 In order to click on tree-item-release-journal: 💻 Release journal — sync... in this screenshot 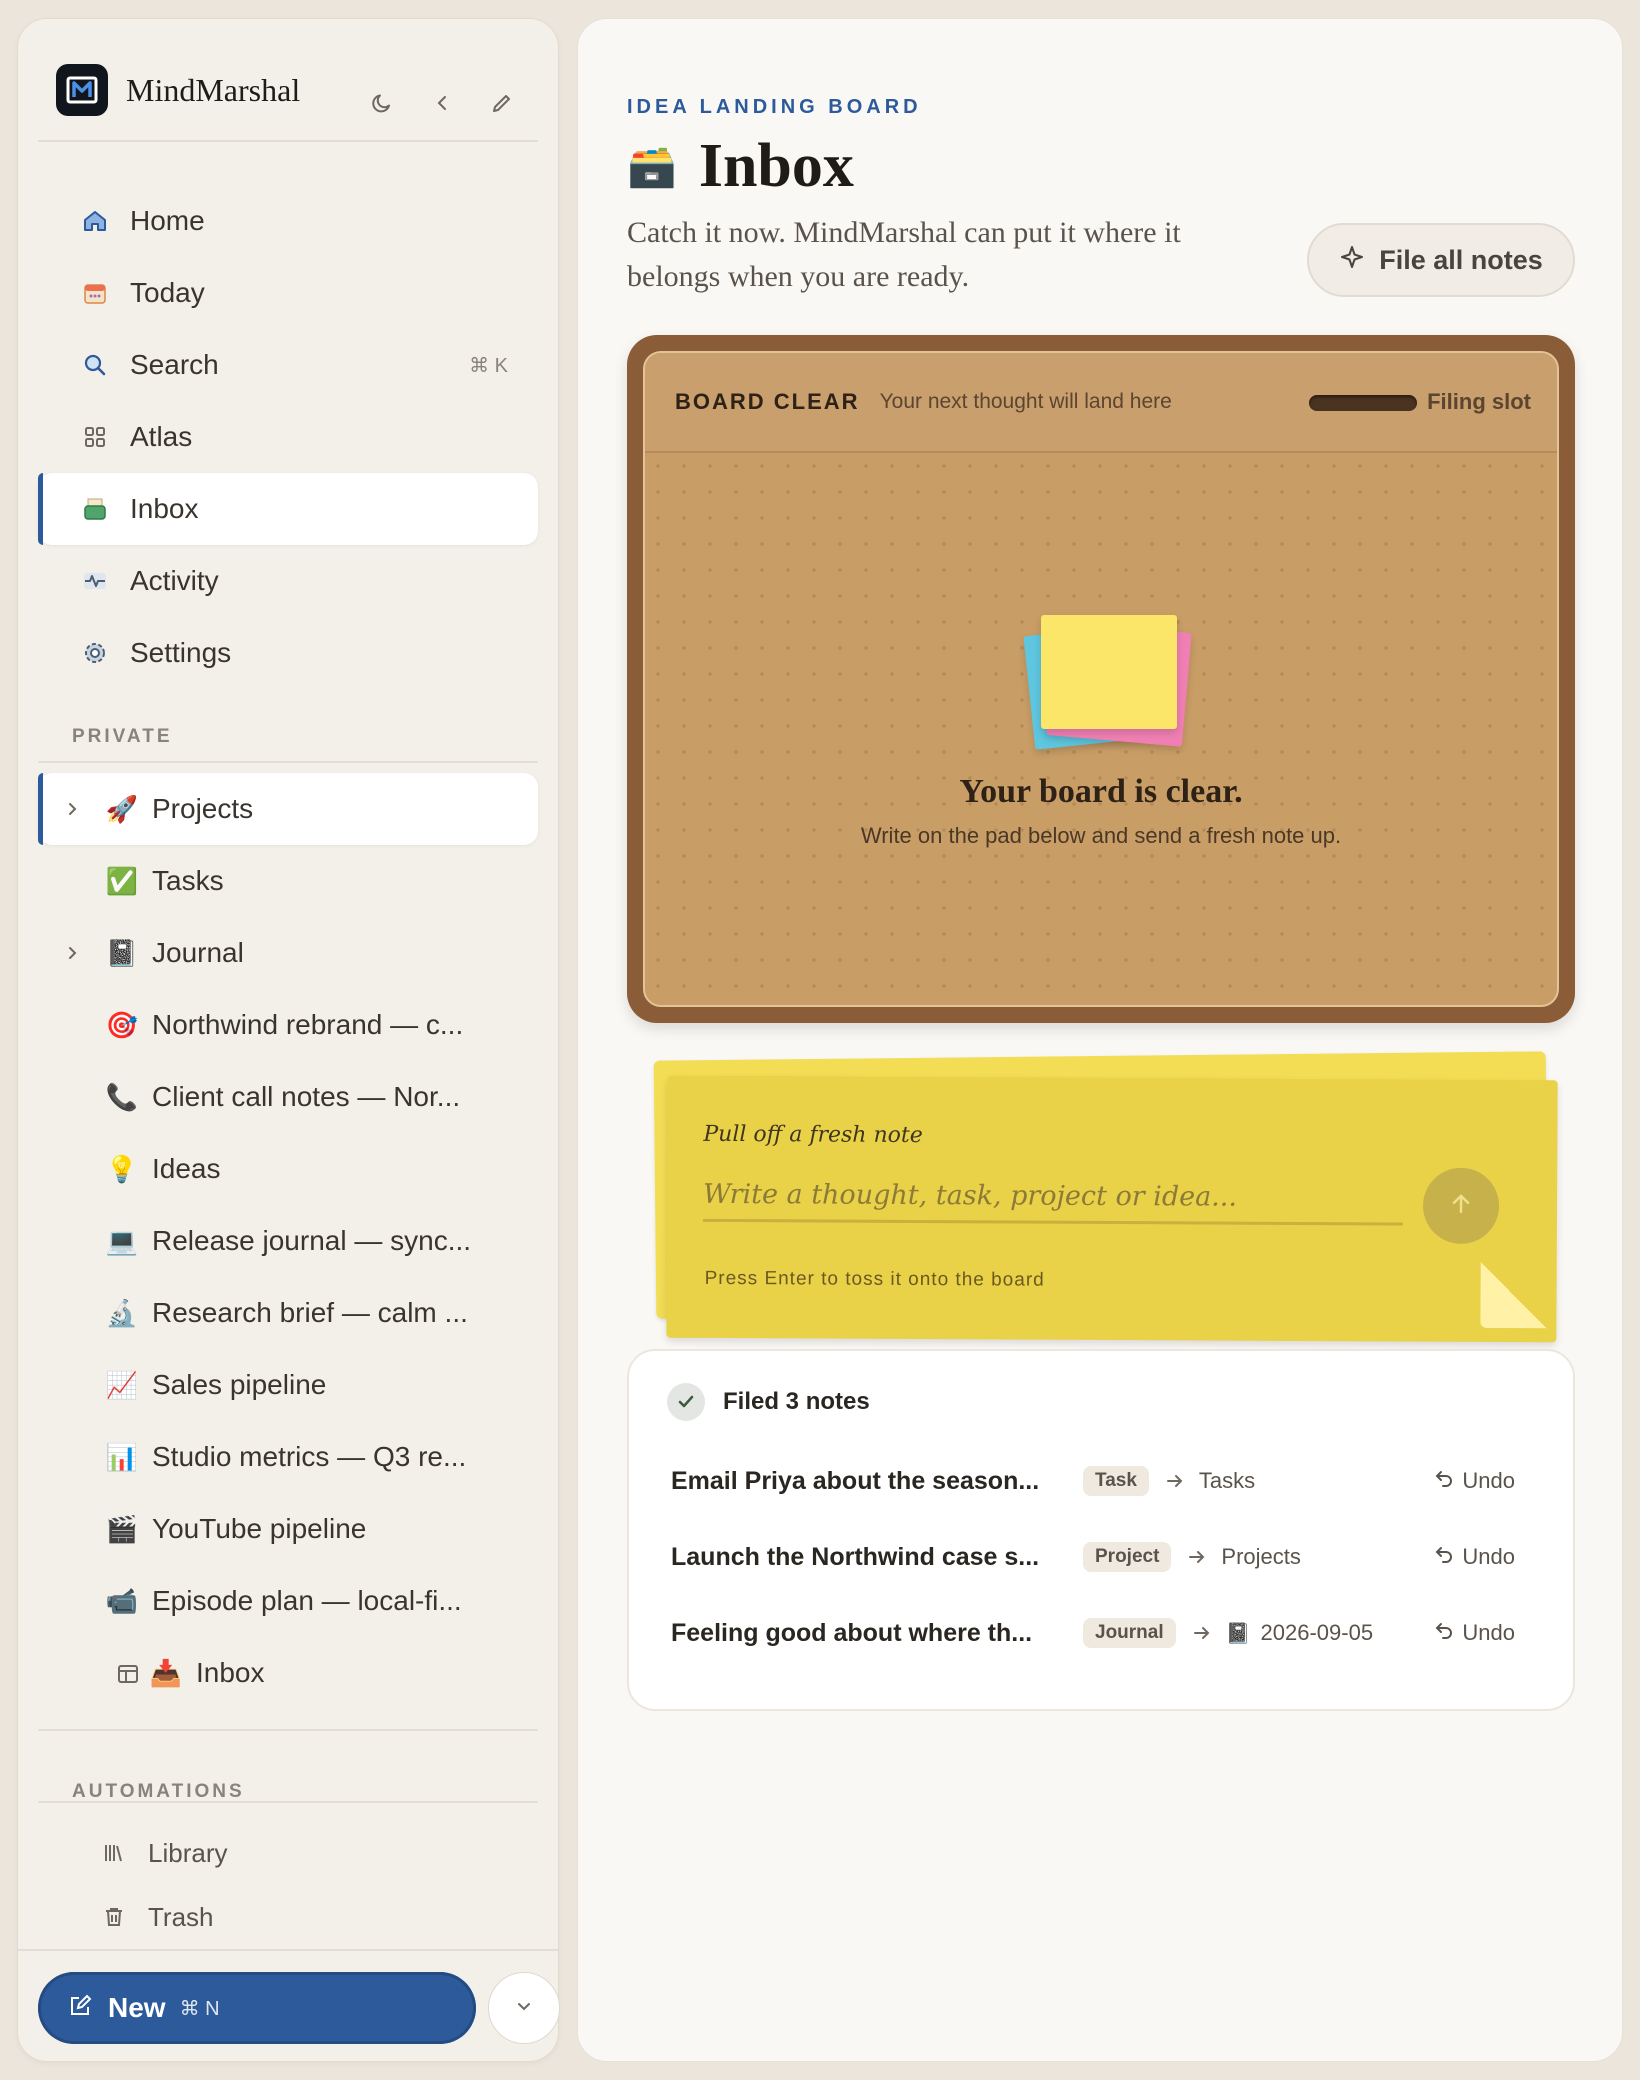, I will do `click(288, 1241)`.